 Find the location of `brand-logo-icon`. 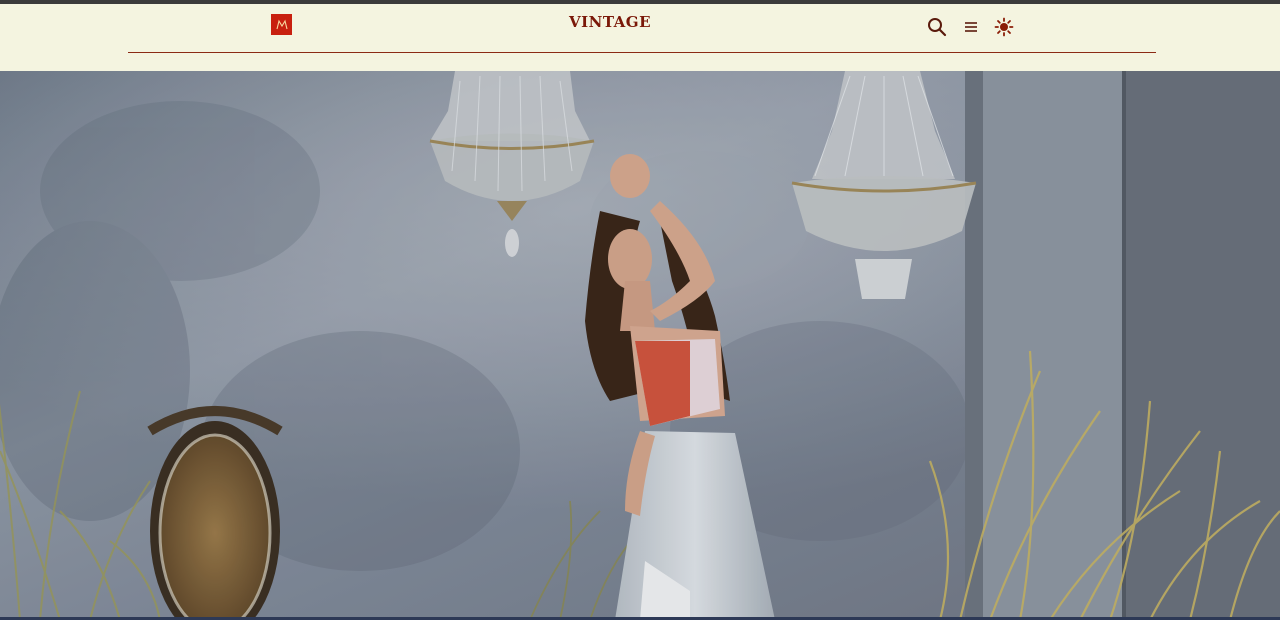

brand-logo-icon is located at coordinates (281, 24).